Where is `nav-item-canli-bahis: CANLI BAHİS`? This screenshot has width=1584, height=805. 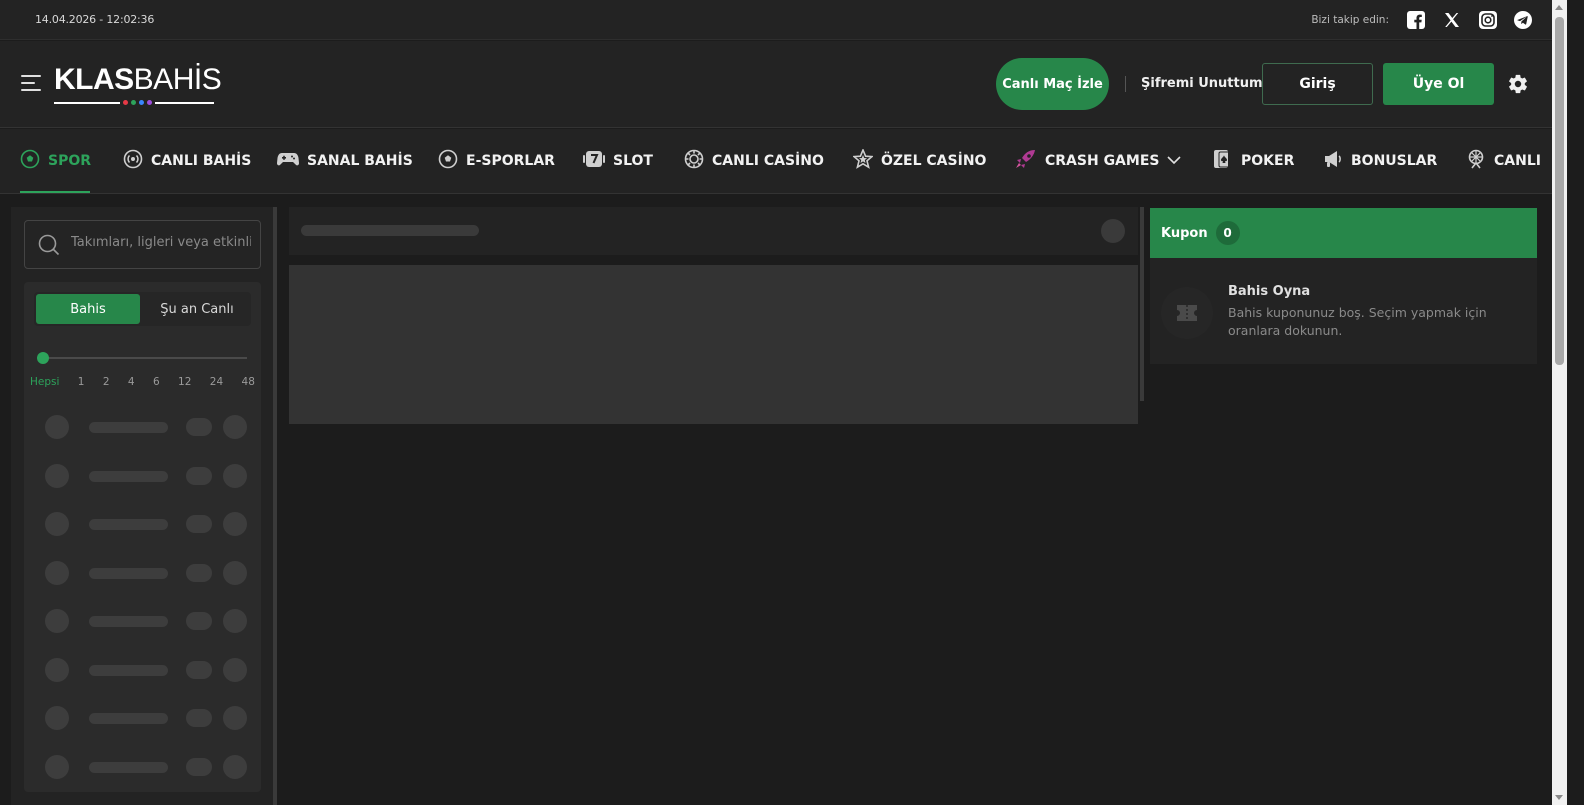
nav-item-canli-bahis: CANLI BAHİS is located at coordinates (187, 161).